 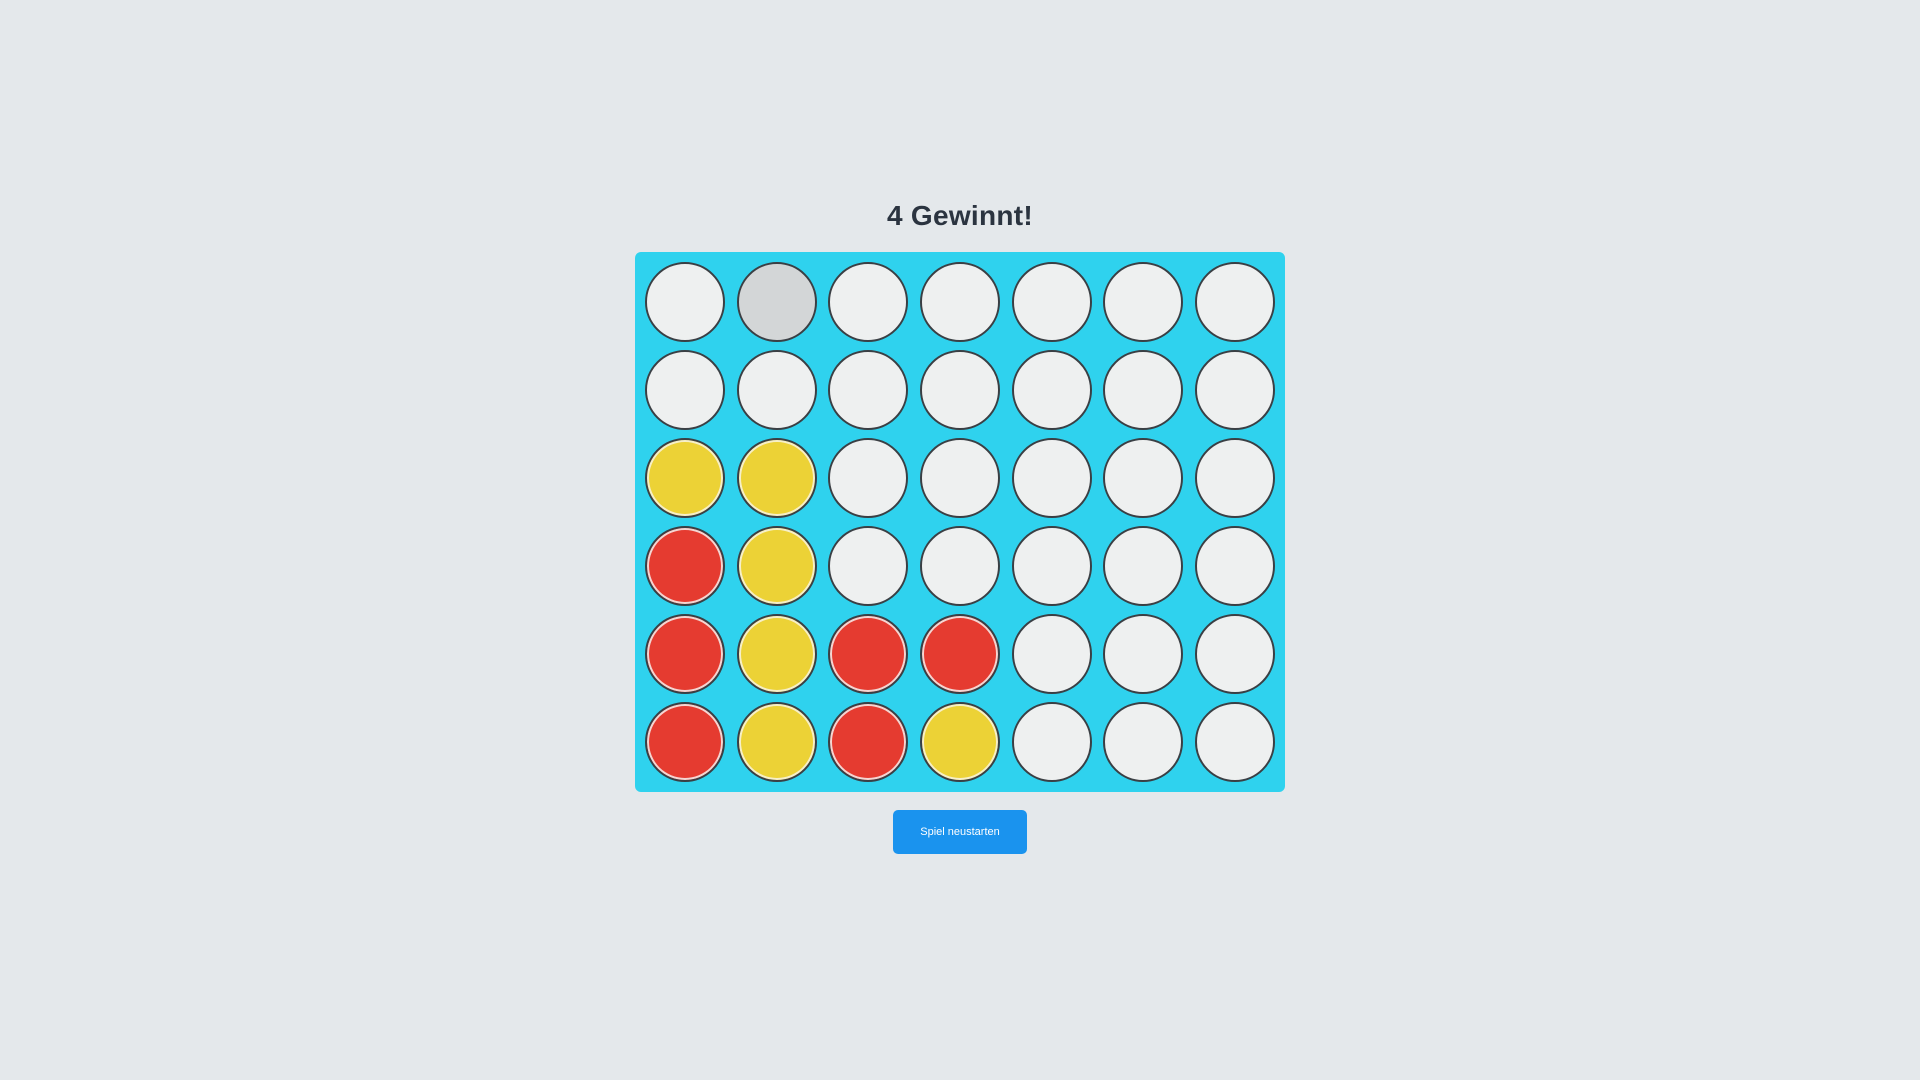 What do you see at coordinates (960, 215) in the screenshot?
I see `game-title: 4 Gewinnt!` at bounding box center [960, 215].